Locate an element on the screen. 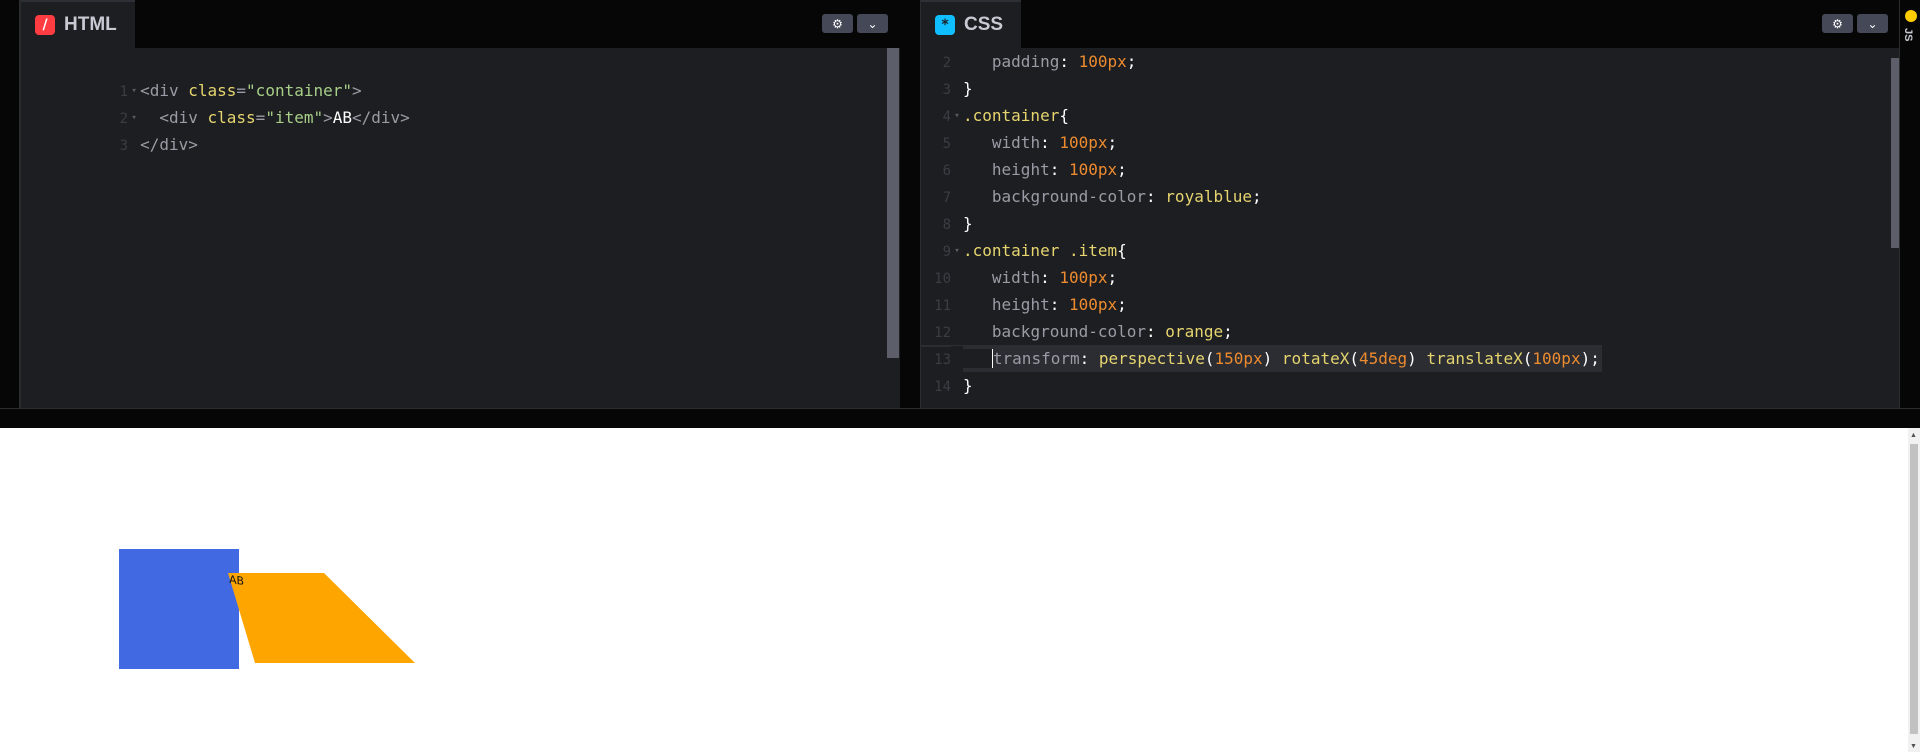  code-line: 3 } is located at coordinates (947, 88).